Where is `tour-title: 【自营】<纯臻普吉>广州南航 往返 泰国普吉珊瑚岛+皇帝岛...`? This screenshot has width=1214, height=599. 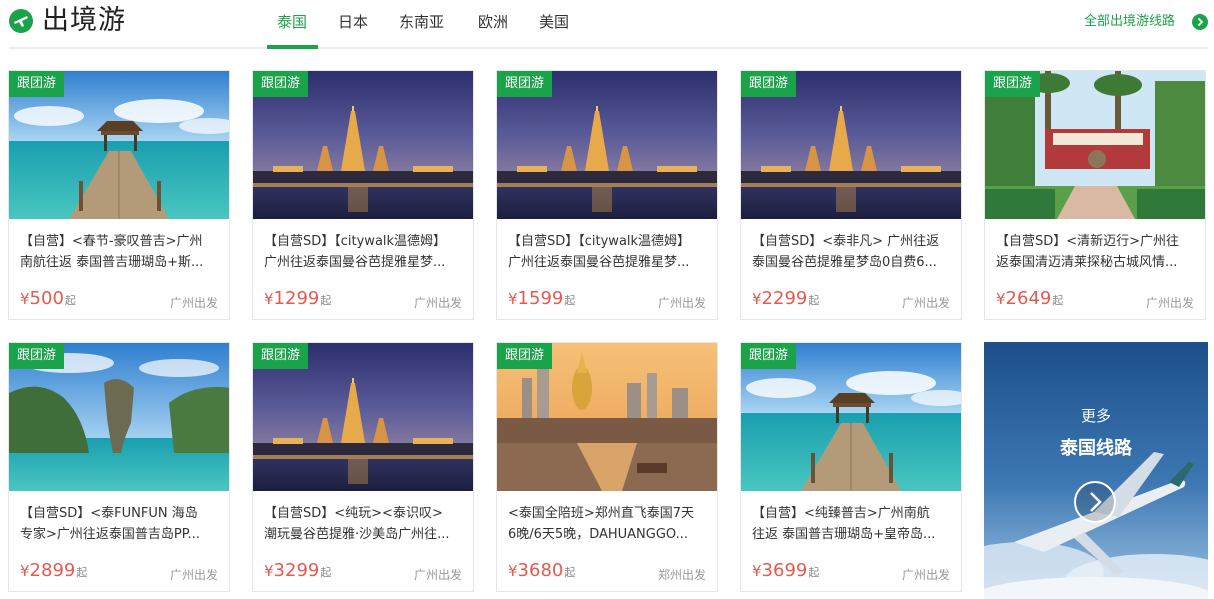
tour-title: 【自营】<纯臻普吉>广州南航 往返 泰国普吉珊瑚岛+皇帝岛... is located at coordinates (852, 524).